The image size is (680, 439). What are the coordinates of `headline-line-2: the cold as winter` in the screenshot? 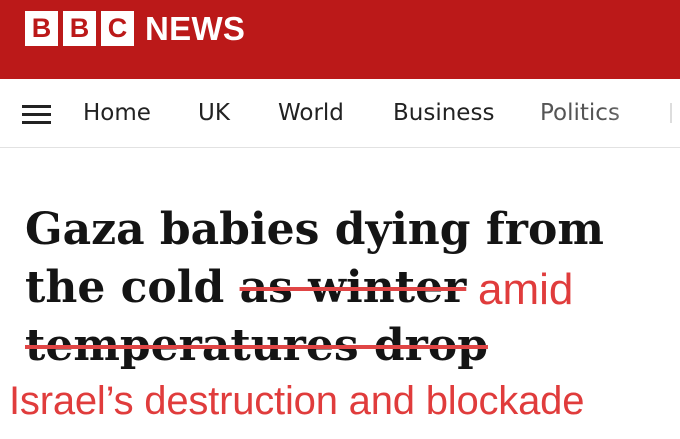 It's located at (245, 288).